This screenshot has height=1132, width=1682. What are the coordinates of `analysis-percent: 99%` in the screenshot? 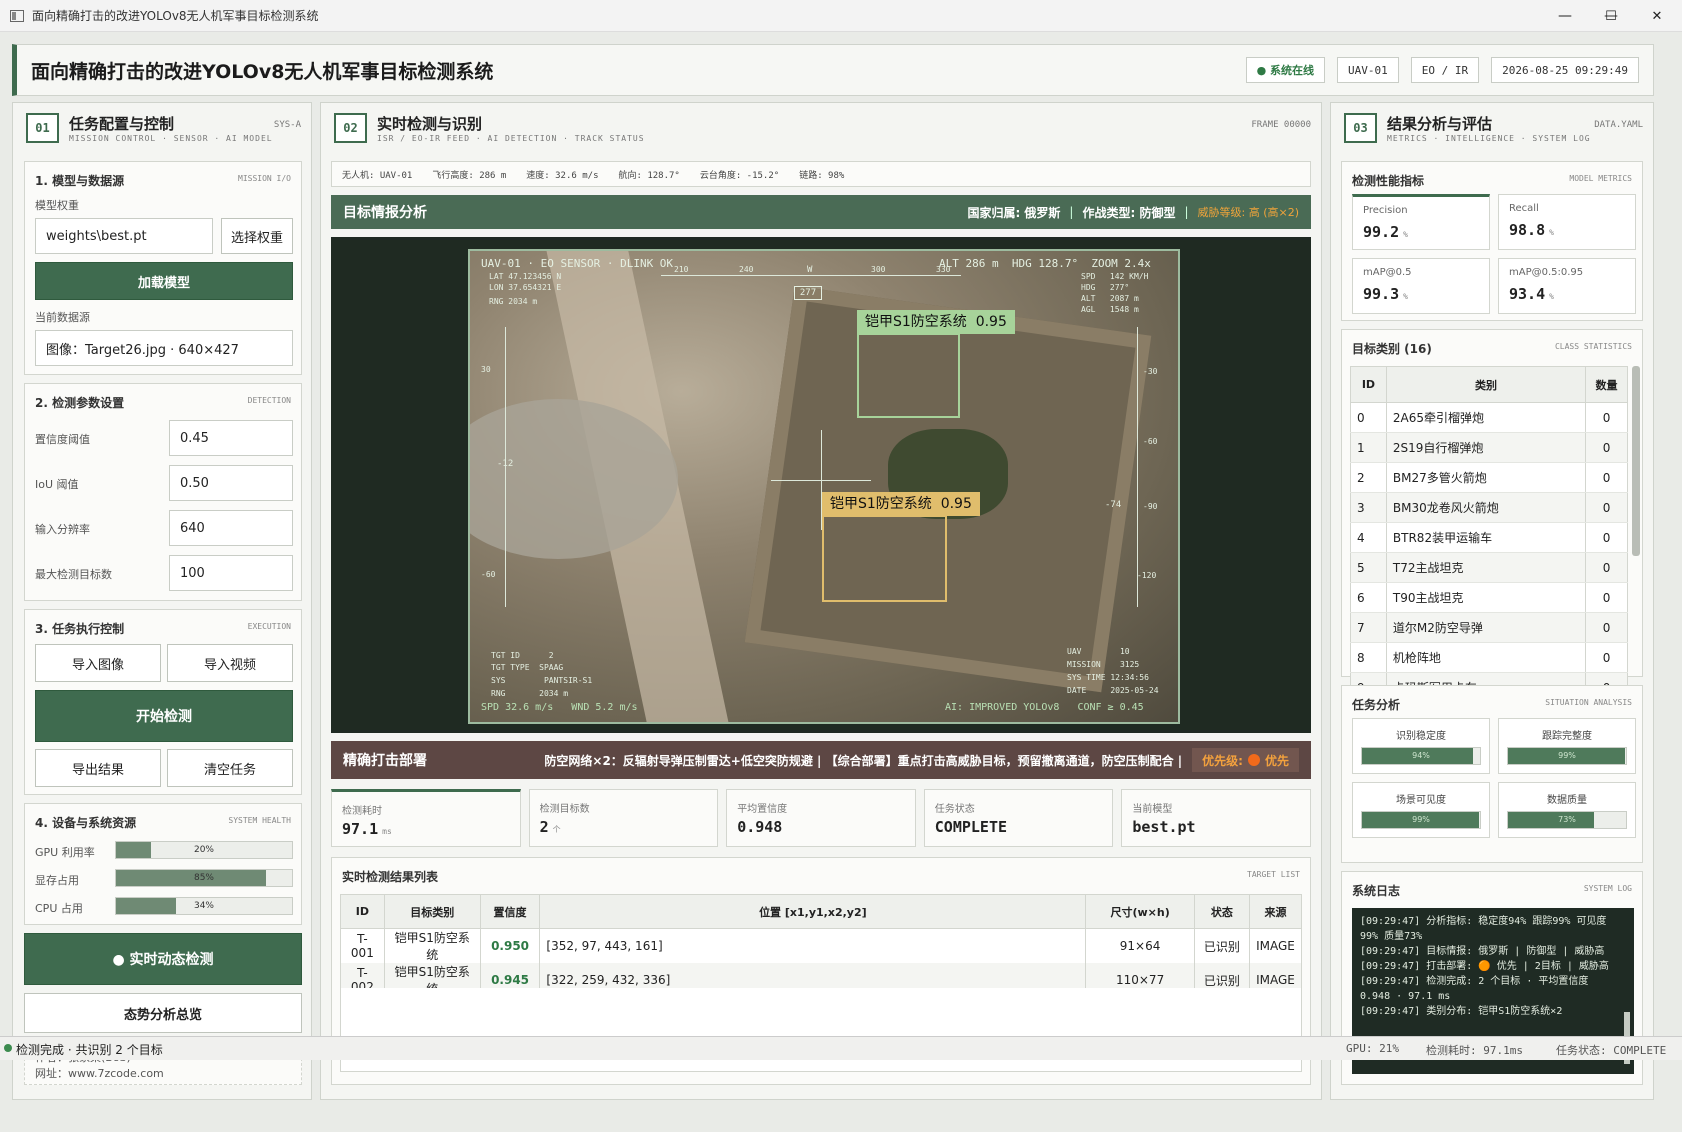 It's located at (1421, 819).